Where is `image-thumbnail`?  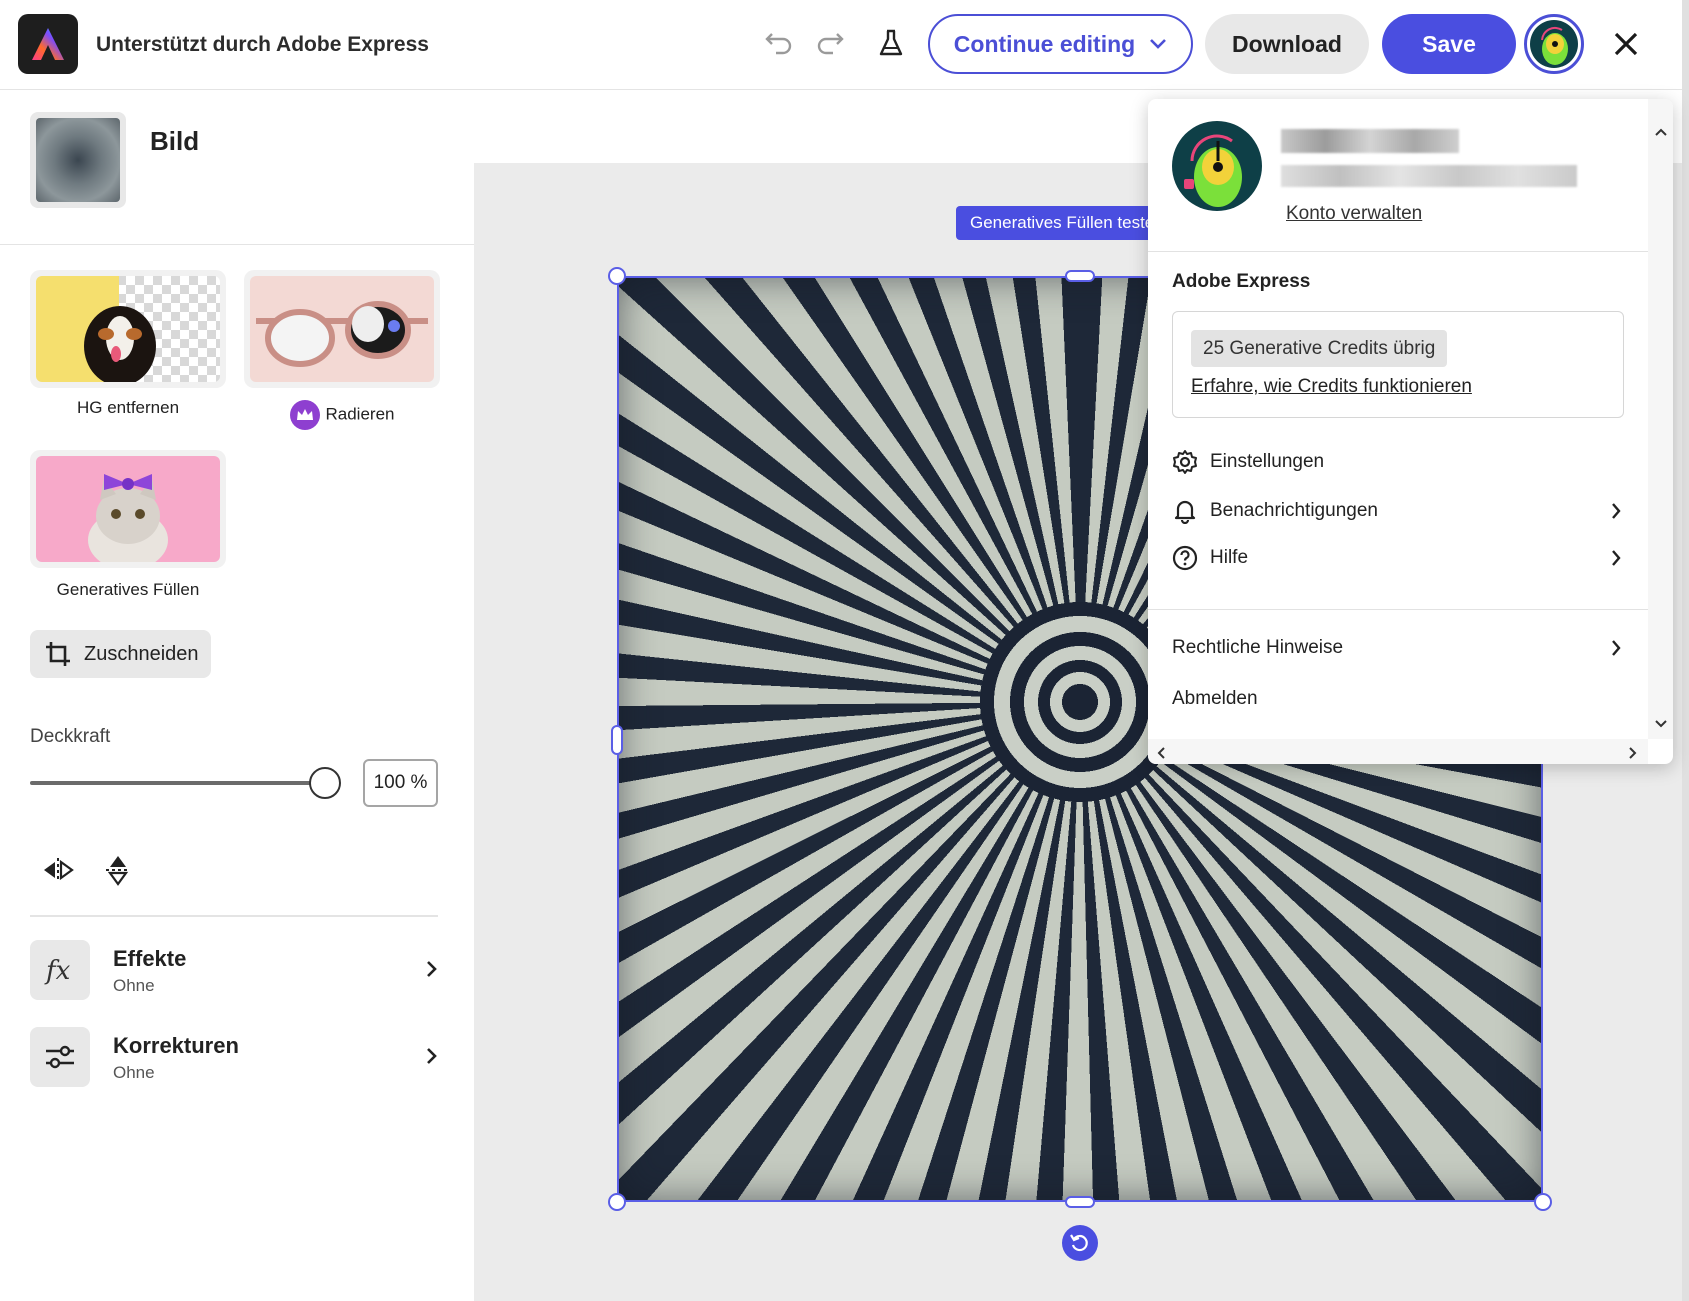
image-thumbnail is located at coordinates (78, 160).